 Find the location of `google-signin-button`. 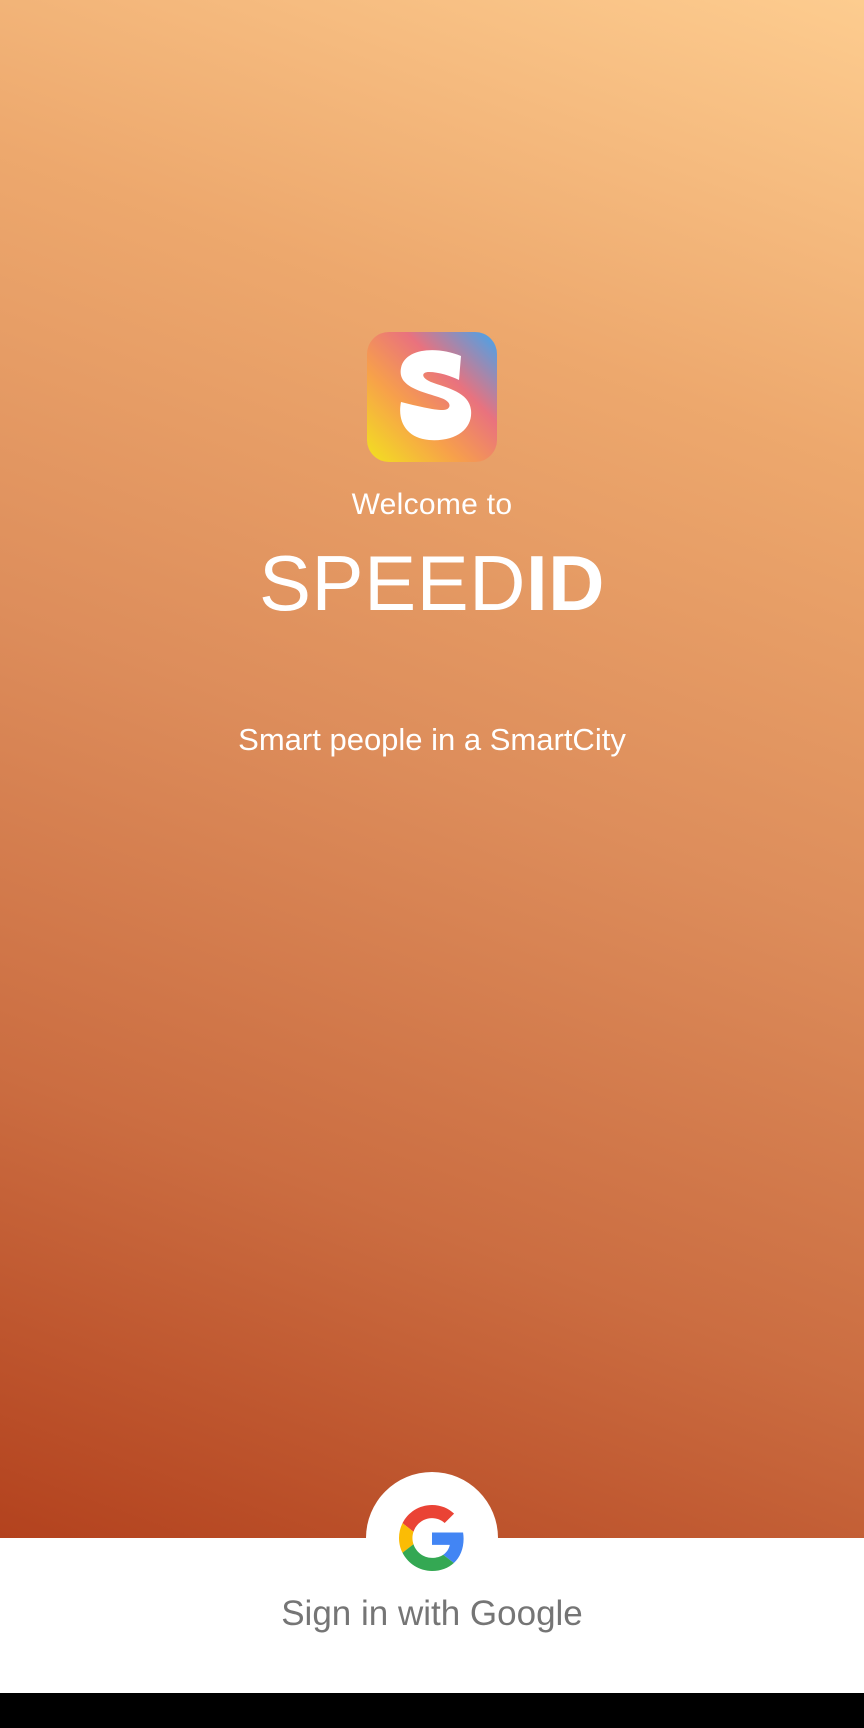

google-signin-button is located at coordinates (432, 1538).